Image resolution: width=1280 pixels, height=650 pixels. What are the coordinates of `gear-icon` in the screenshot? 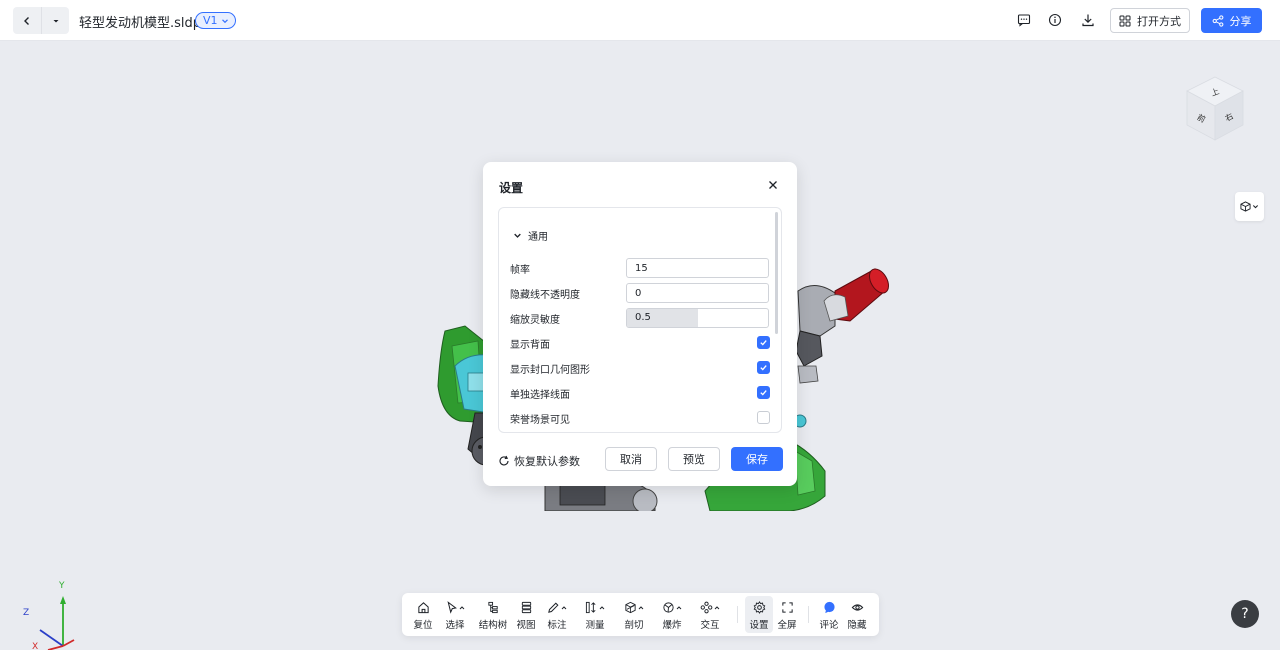 It's located at (759, 607).